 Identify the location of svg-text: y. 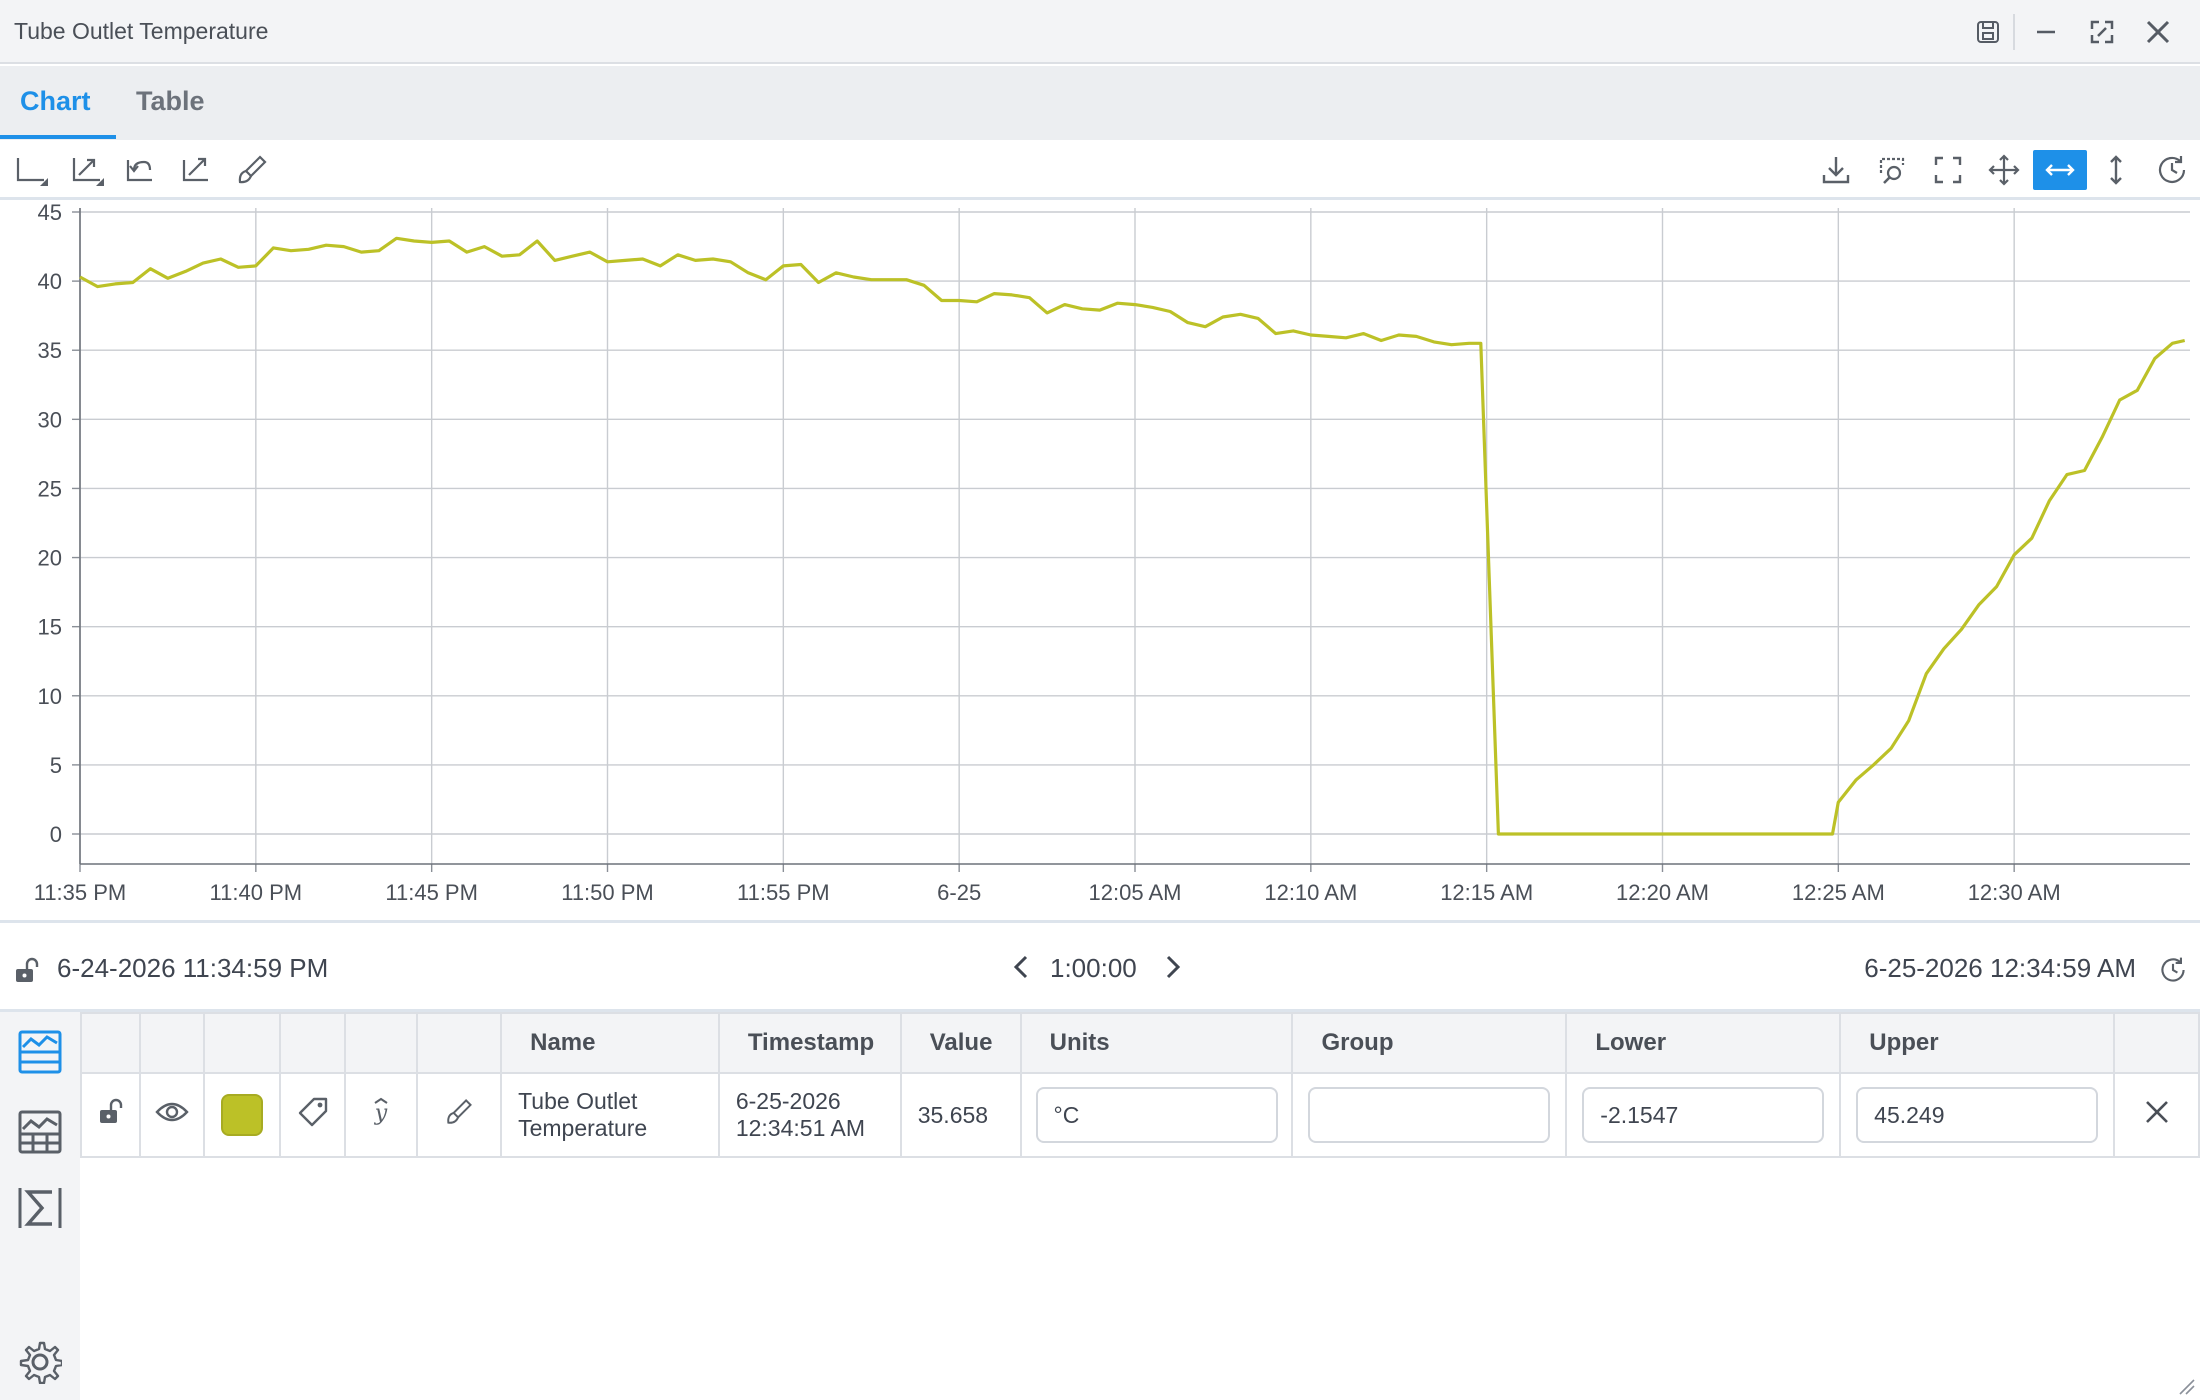
(381, 1113).